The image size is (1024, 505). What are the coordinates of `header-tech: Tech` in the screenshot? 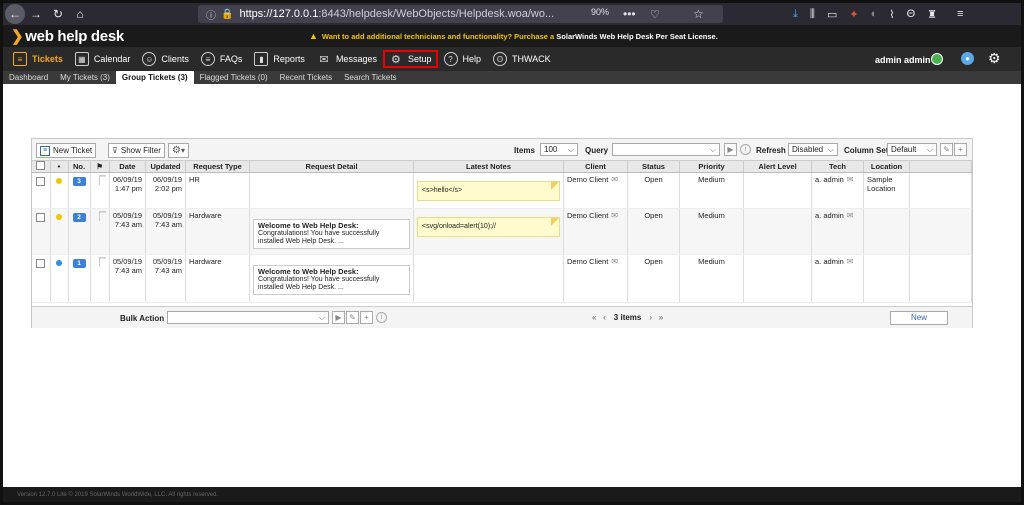 It's located at (838, 167).